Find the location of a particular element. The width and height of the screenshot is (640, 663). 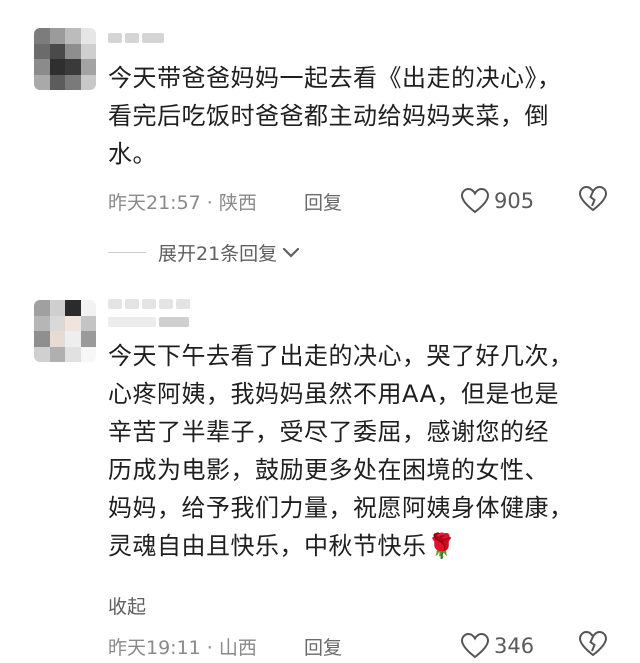

like-button: 905 is located at coordinates (497, 201).